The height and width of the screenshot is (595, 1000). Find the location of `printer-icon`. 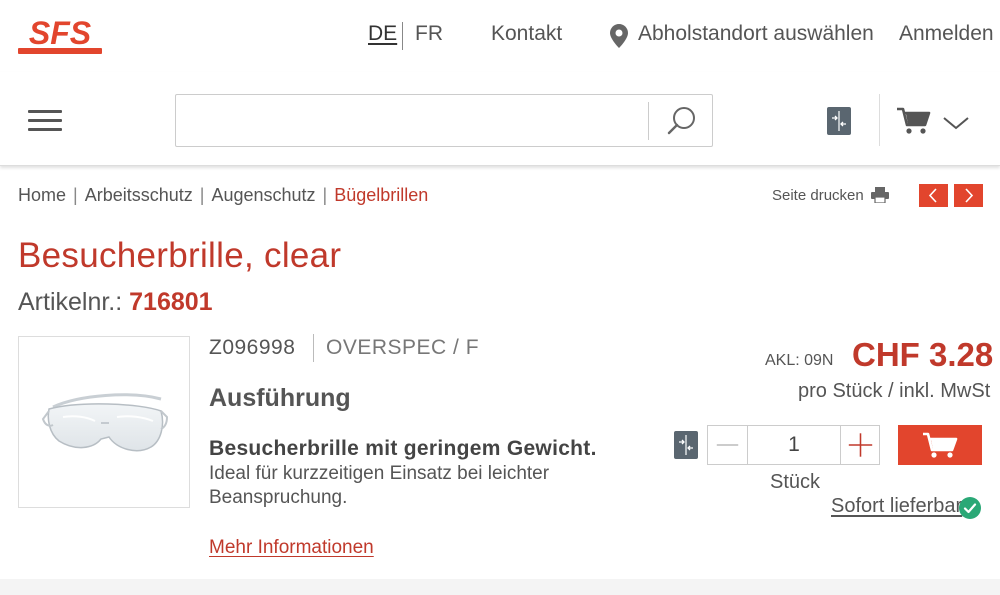

printer-icon is located at coordinates (880, 195).